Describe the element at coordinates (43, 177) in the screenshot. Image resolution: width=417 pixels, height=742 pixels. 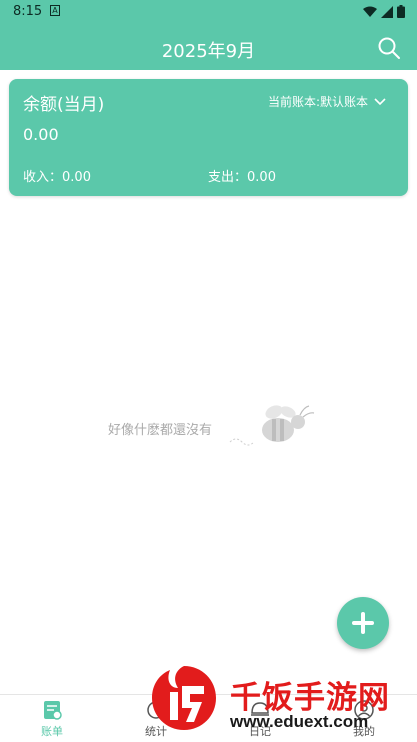
I see `income-label: 收入：` at that location.